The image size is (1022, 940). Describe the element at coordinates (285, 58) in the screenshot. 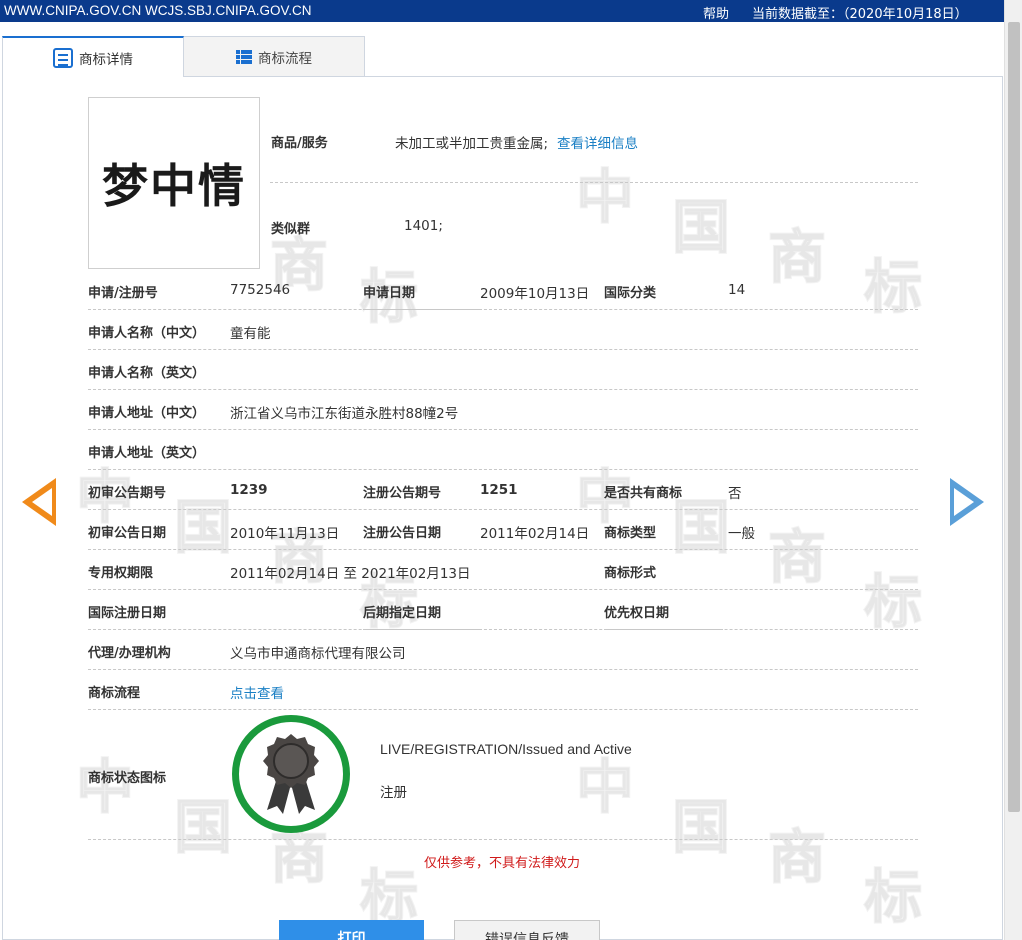

I see `tab-label: 商标流程` at that location.